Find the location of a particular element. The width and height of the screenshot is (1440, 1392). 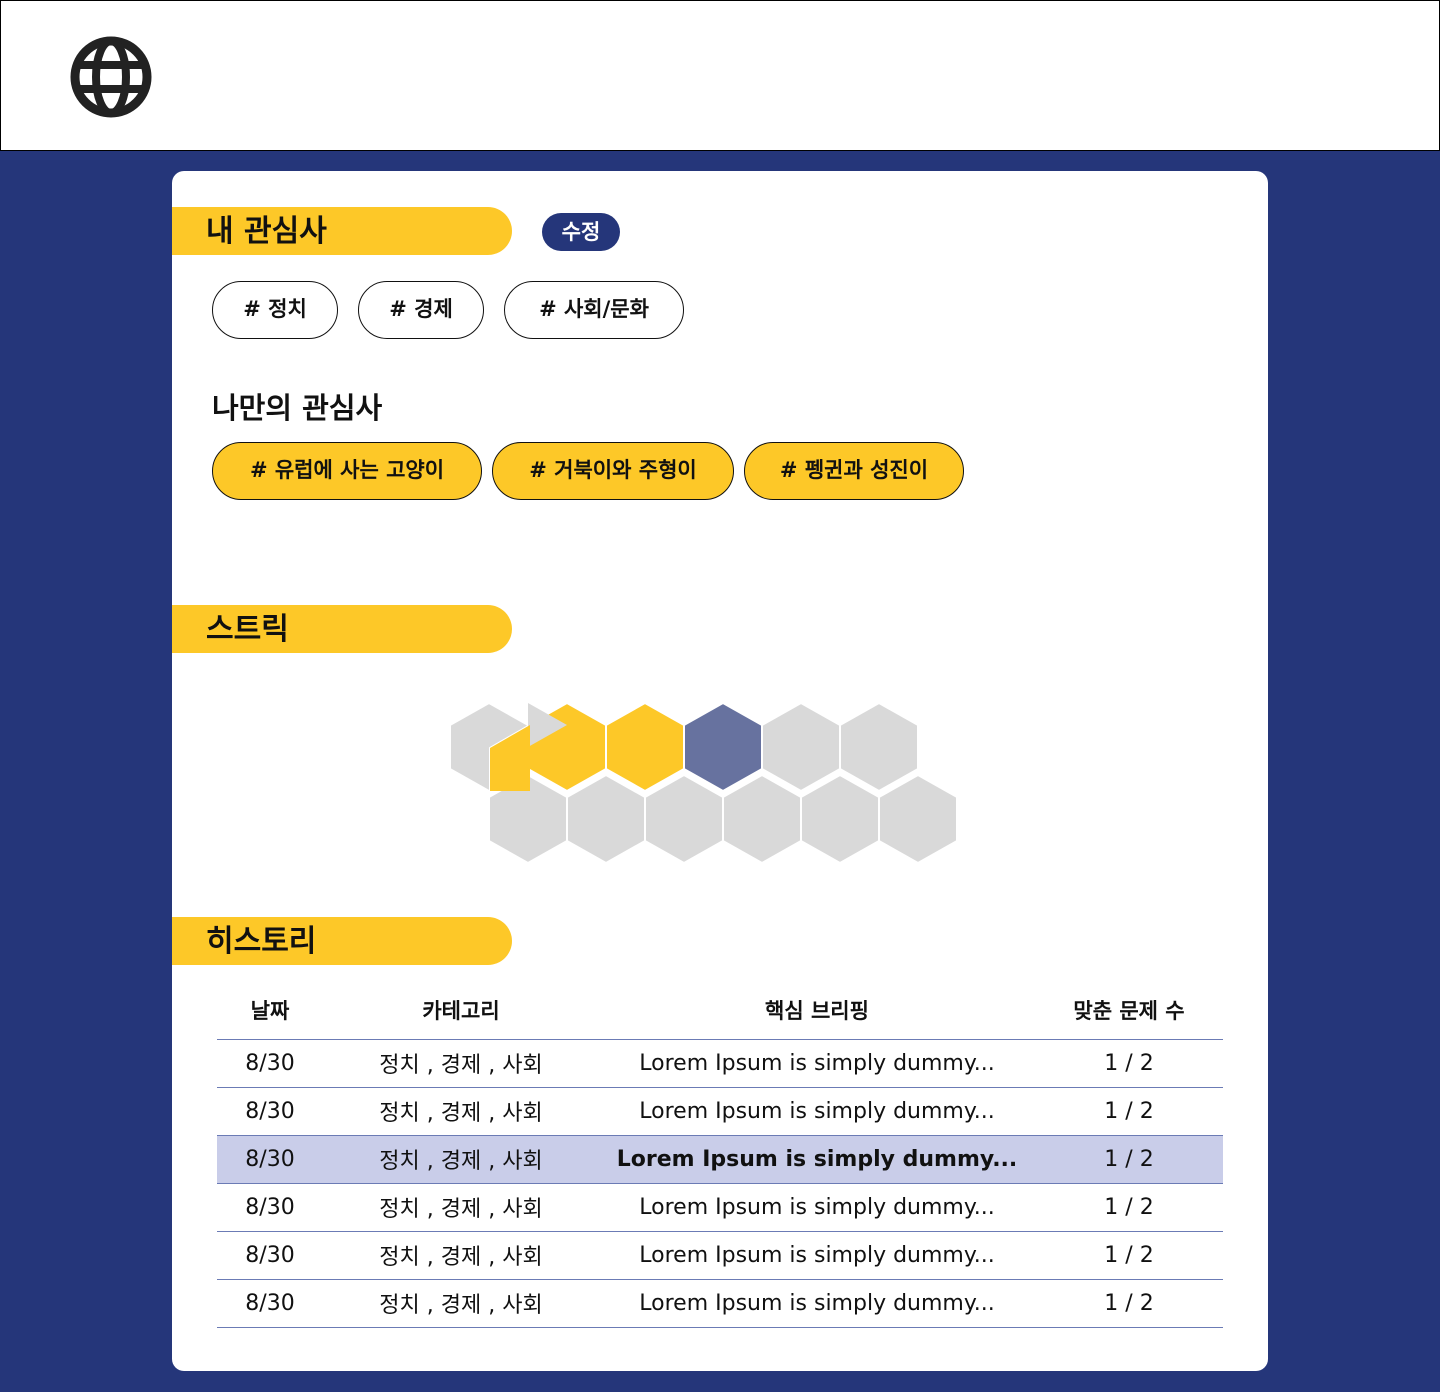

custom-tag-3: # 펭귄과 성진이 is located at coordinates (854, 471).